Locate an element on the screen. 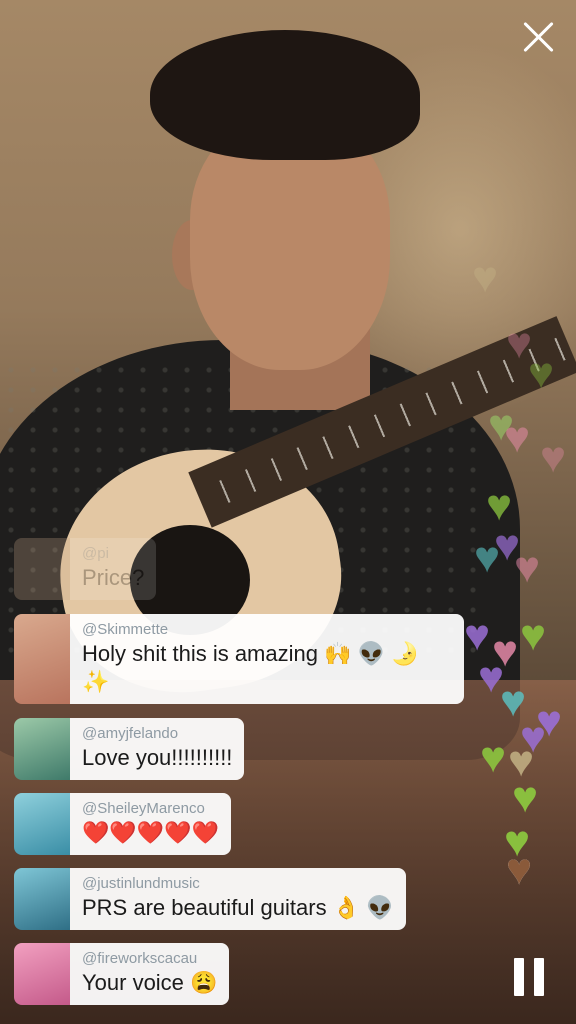  comment-message: Your voice 😩 is located at coordinates (150, 982).